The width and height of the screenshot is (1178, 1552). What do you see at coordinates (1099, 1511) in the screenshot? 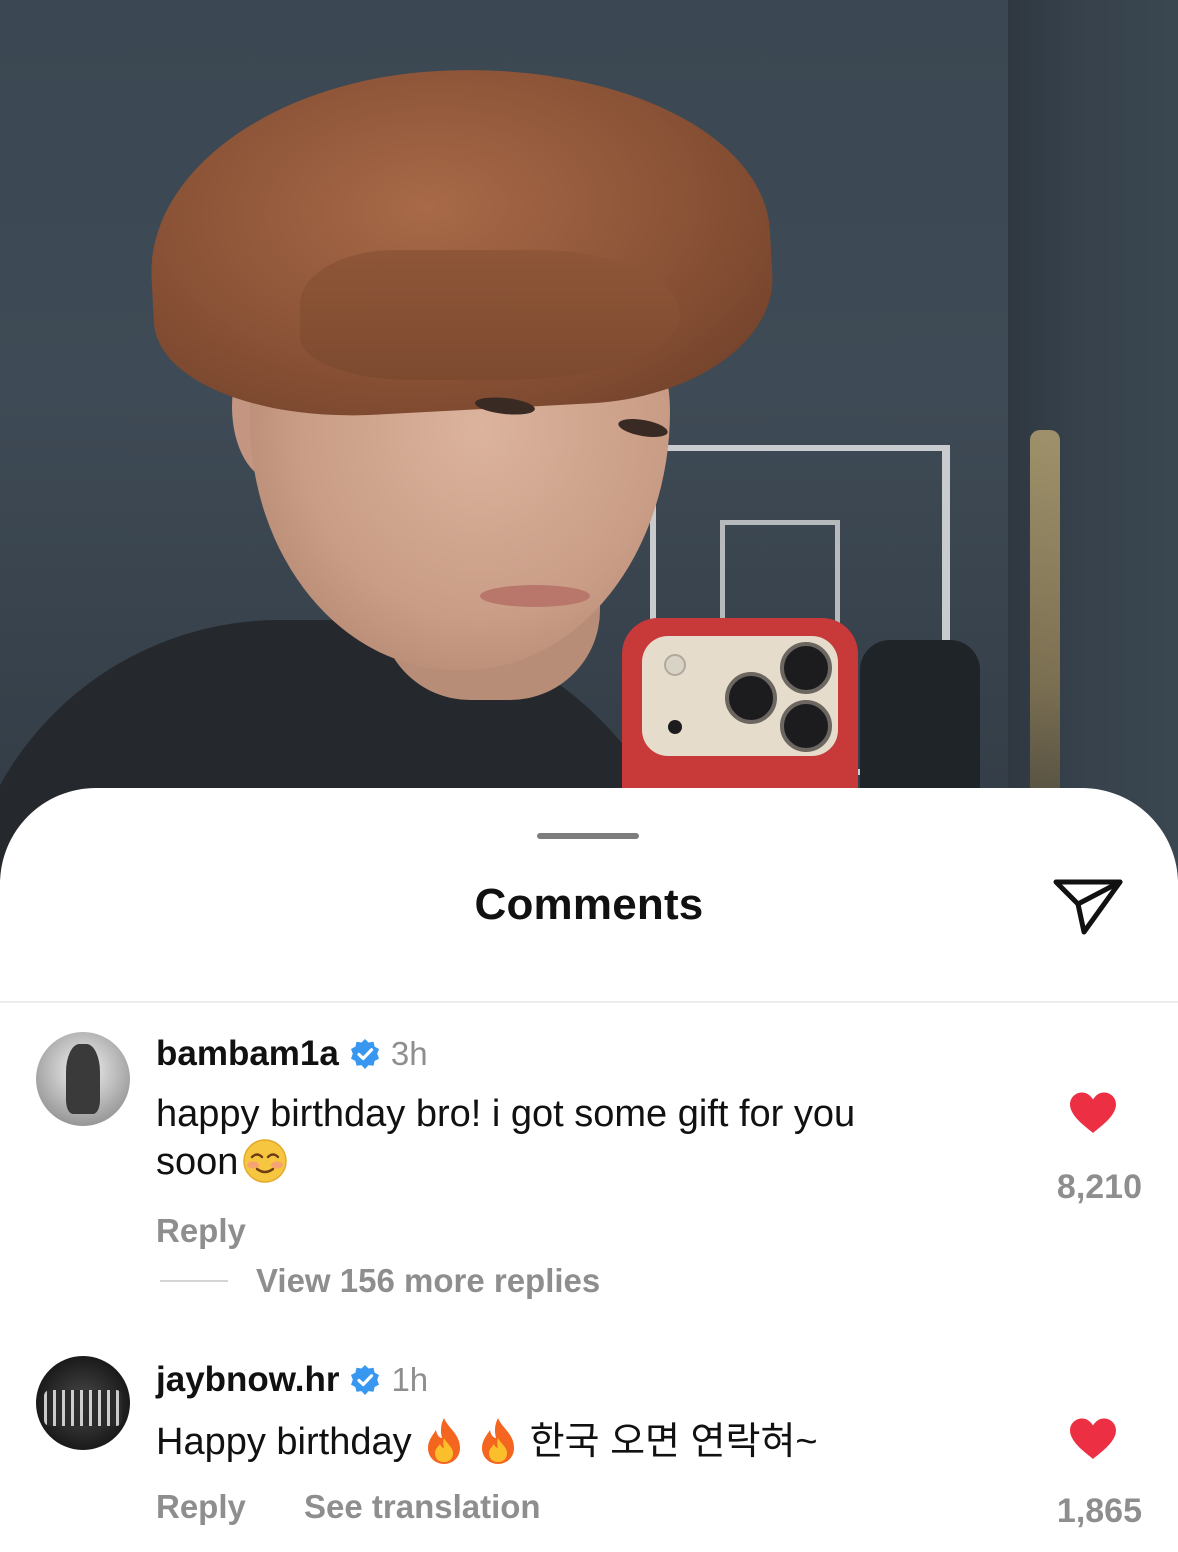
I see `like-count: 1,865` at bounding box center [1099, 1511].